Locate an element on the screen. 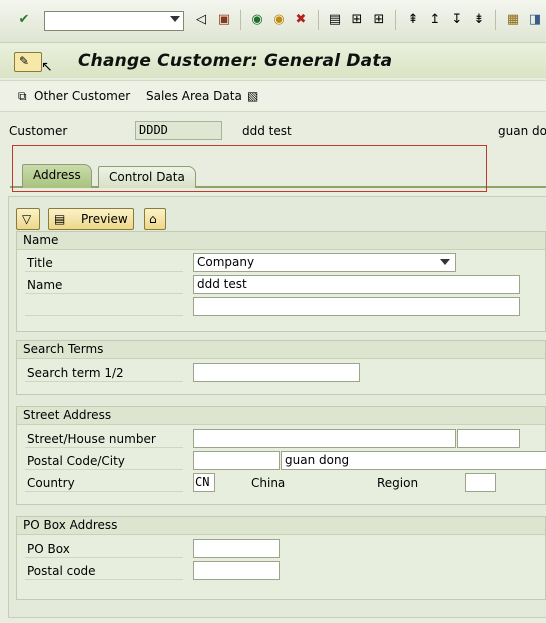 The width and height of the screenshot is (546, 623). preview-label: Preview is located at coordinates (104, 219).